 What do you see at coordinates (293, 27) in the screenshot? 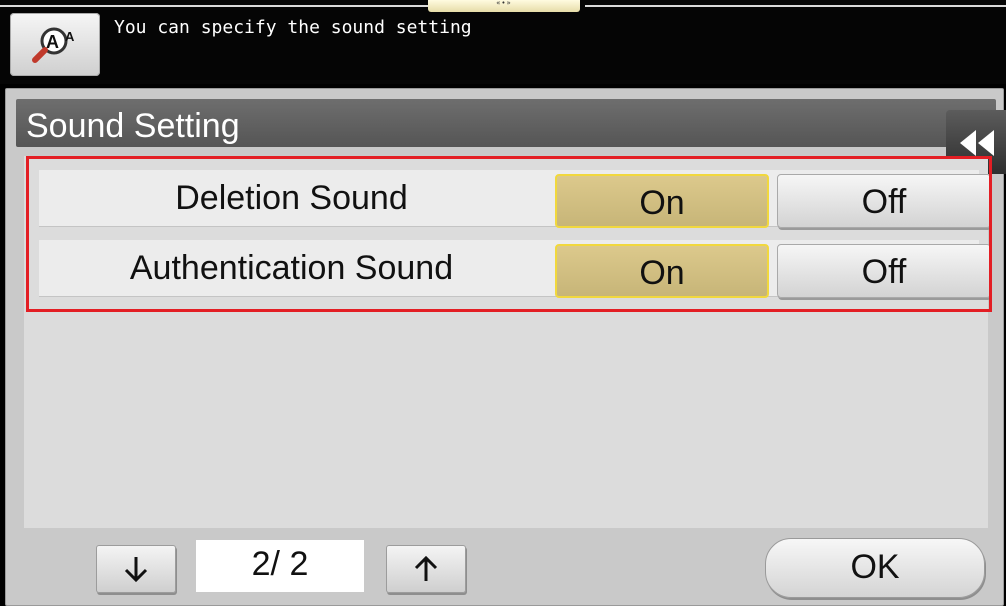
I see `guidance-message: You can specify the sound setting` at bounding box center [293, 27].